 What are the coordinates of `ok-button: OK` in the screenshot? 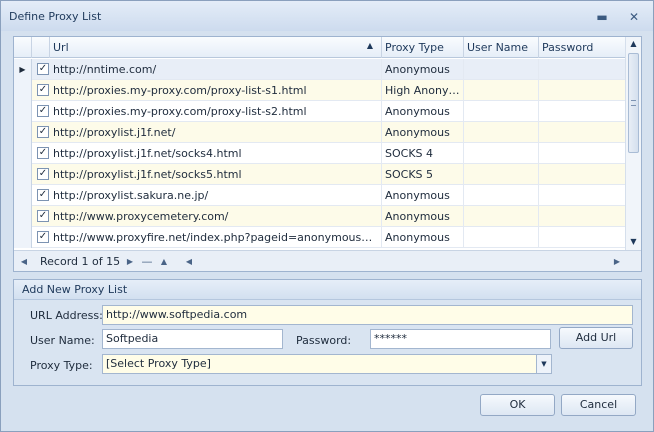 It's located at (517, 405).